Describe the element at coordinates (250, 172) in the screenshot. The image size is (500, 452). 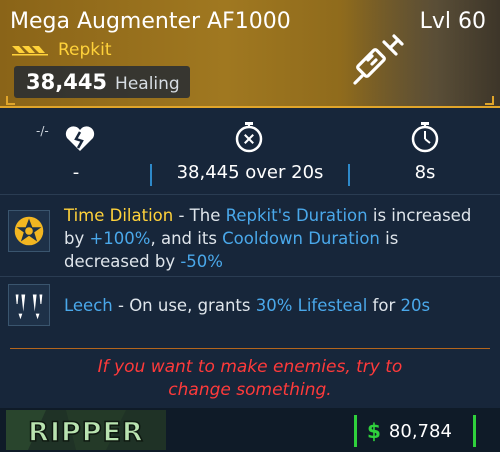
I see `stat-value-healing: 38,445 over 20s` at that location.